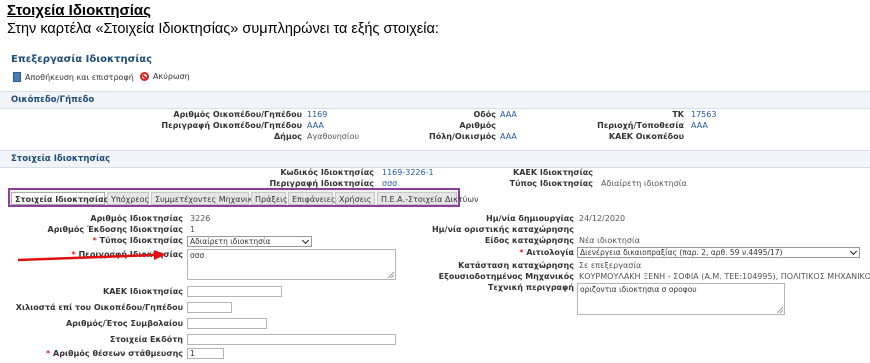  I want to click on red-arrow-annotation, so click(92, 256).